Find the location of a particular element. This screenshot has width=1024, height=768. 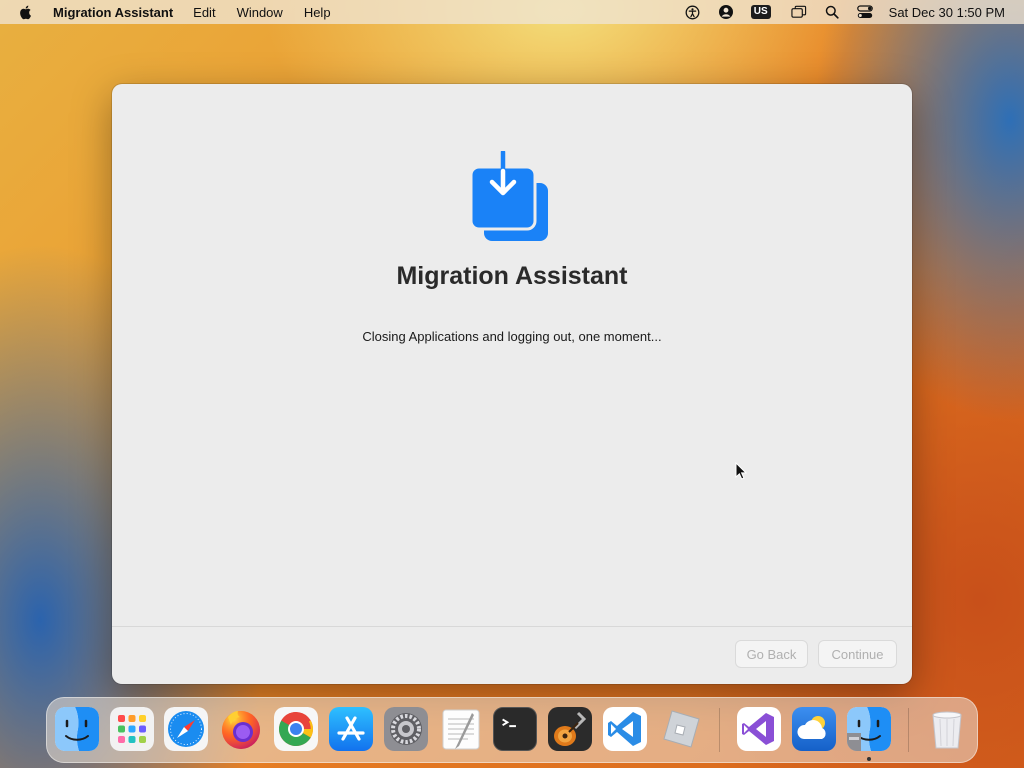

launchpad-icon is located at coordinates (132, 729).